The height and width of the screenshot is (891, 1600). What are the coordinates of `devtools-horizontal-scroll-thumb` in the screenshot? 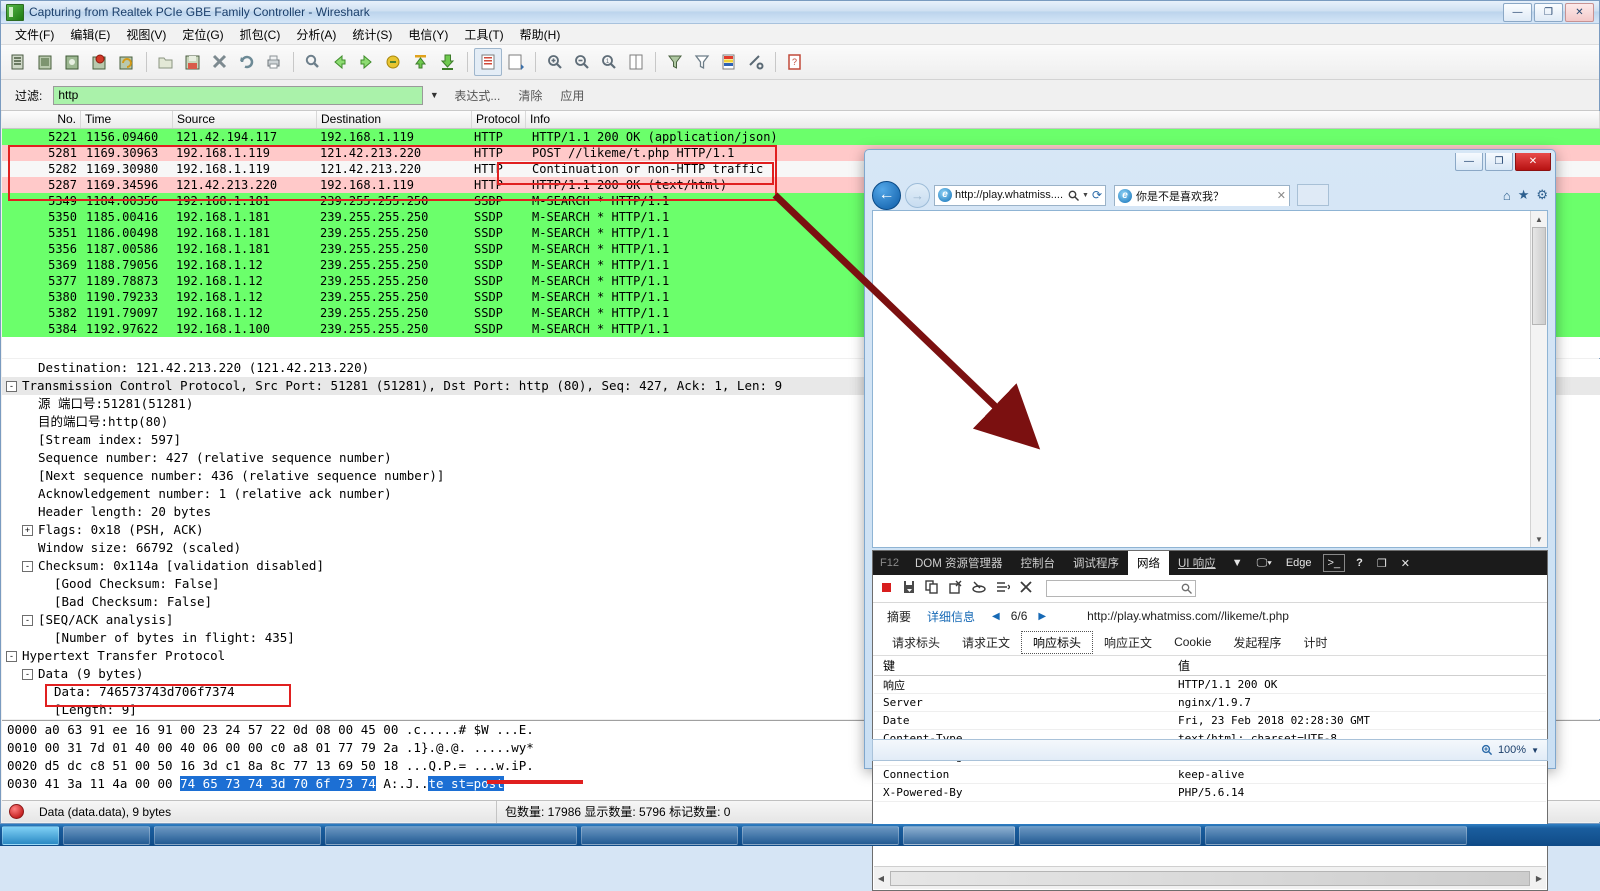 It's located at (1210, 878).